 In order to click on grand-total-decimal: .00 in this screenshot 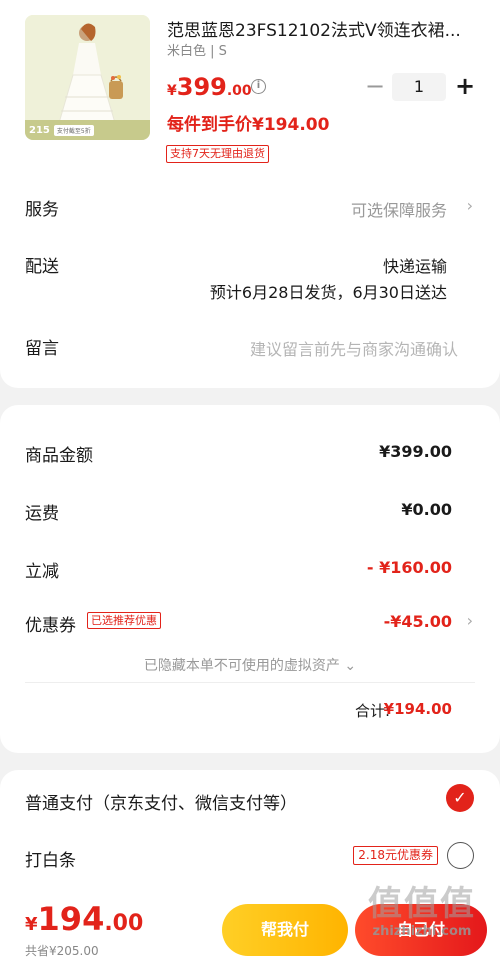, I will do `click(124, 923)`.